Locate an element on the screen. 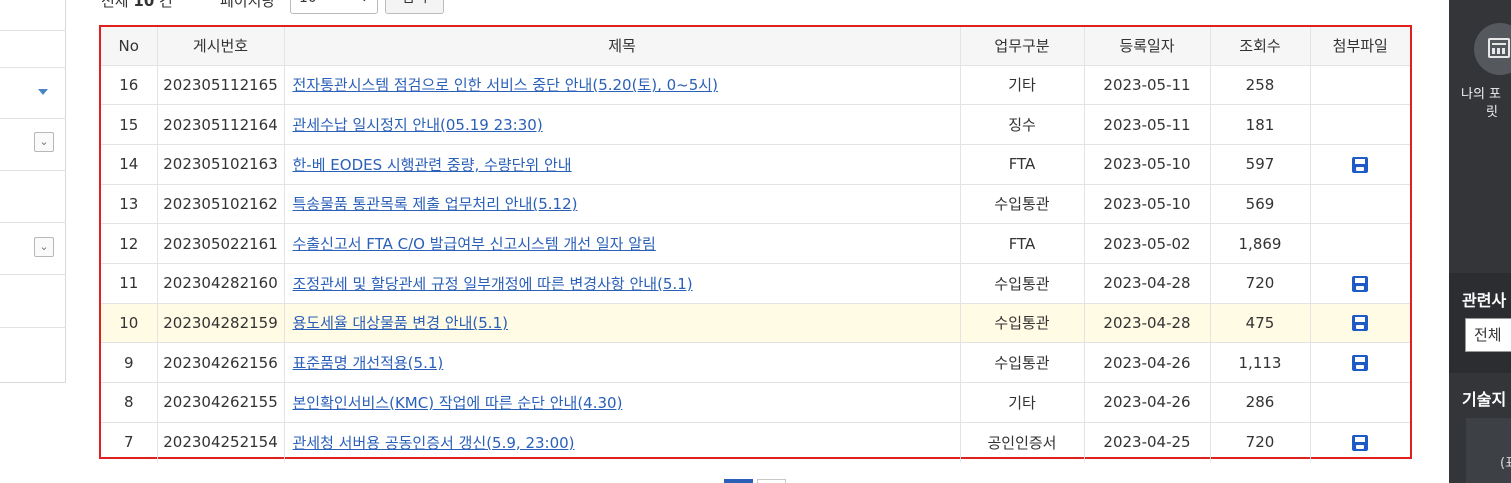 This screenshot has height=483, width=1511. row-category: FTA is located at coordinates (1022, 164).